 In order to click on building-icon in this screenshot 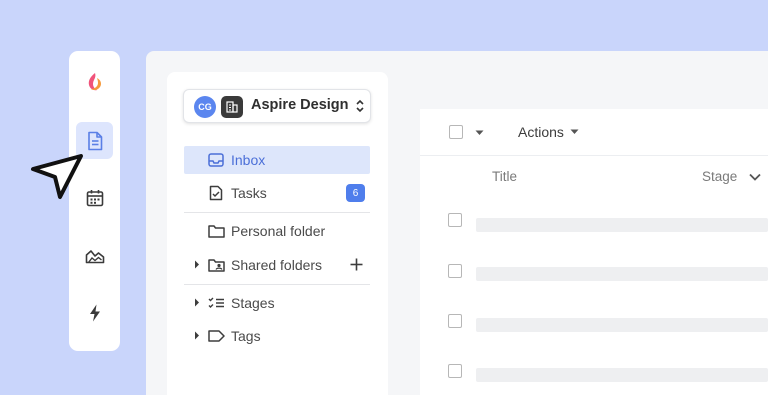, I will do `click(232, 107)`.